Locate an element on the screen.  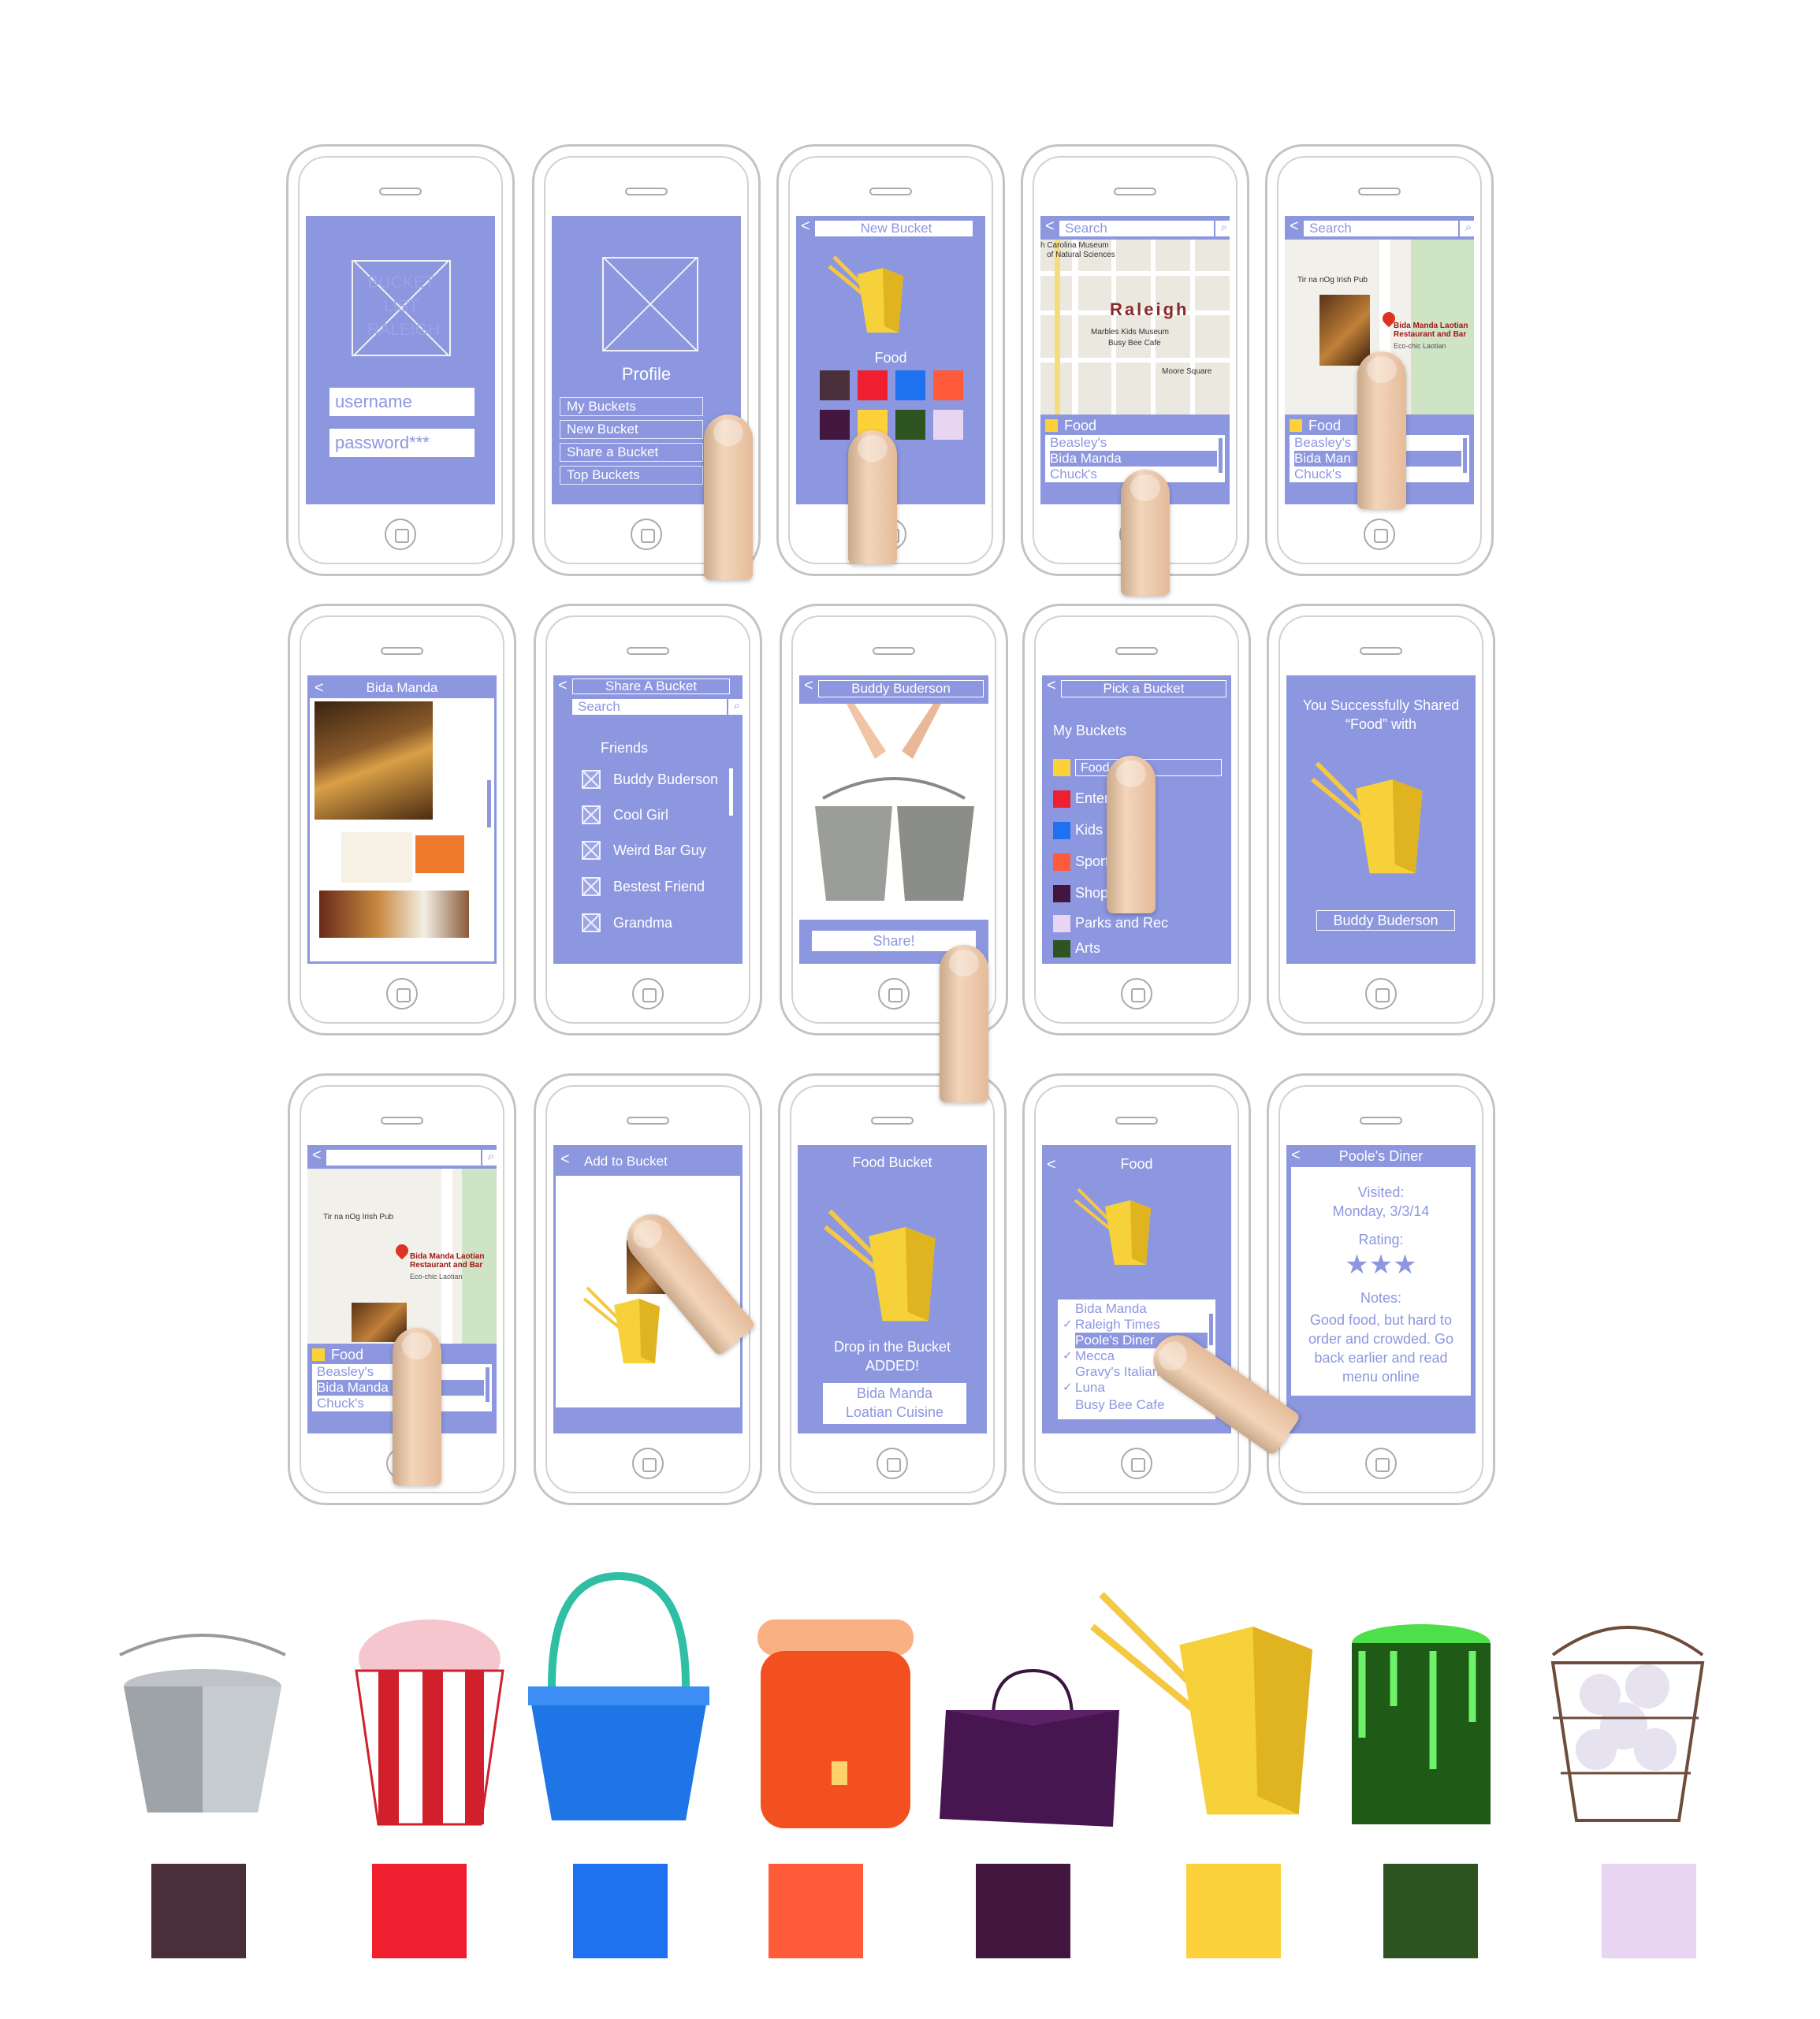
username-field: username is located at coordinates (402, 402).